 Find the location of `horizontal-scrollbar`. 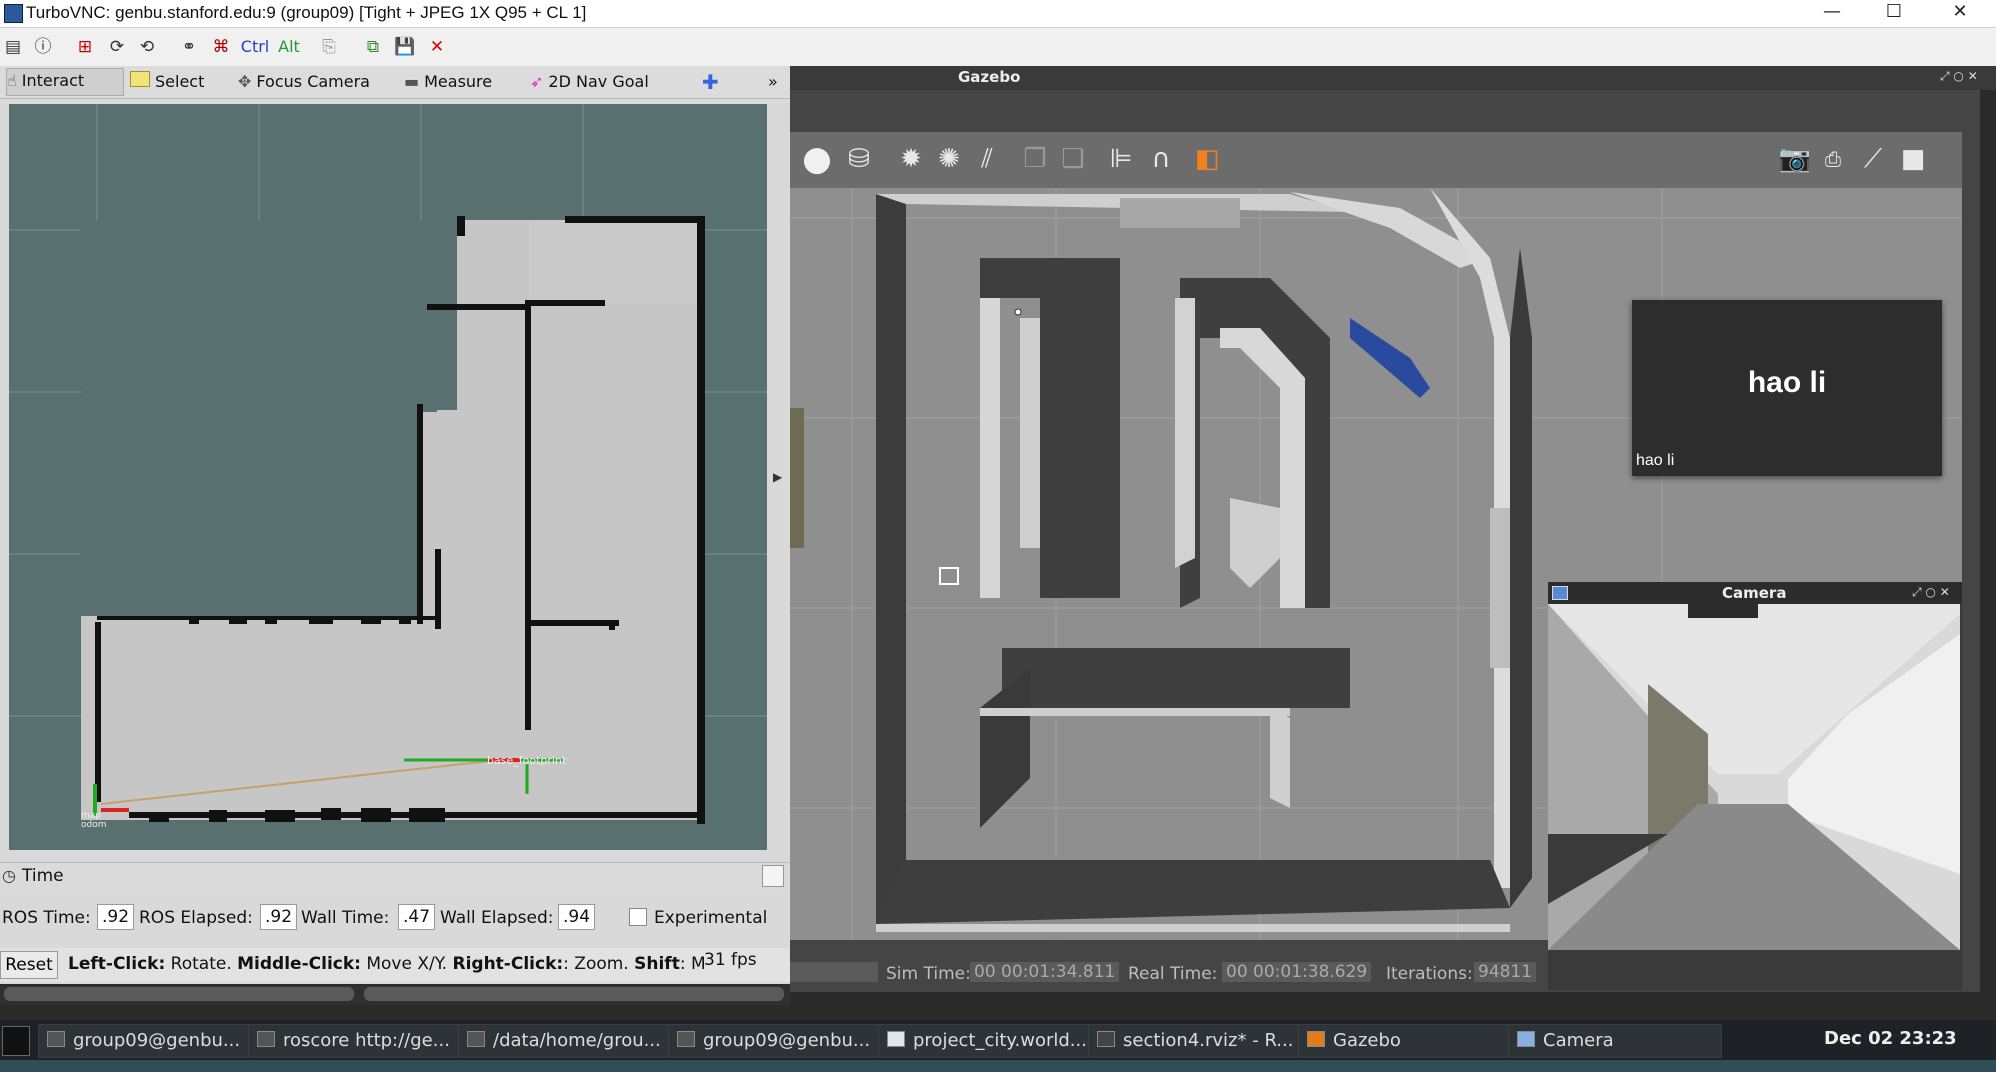

horizontal-scrollbar is located at coordinates (179, 994).